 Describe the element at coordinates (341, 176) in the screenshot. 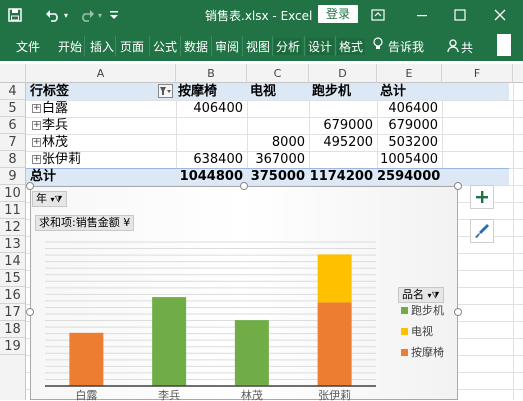

I see `pivot-total-cell: 1174200` at that location.